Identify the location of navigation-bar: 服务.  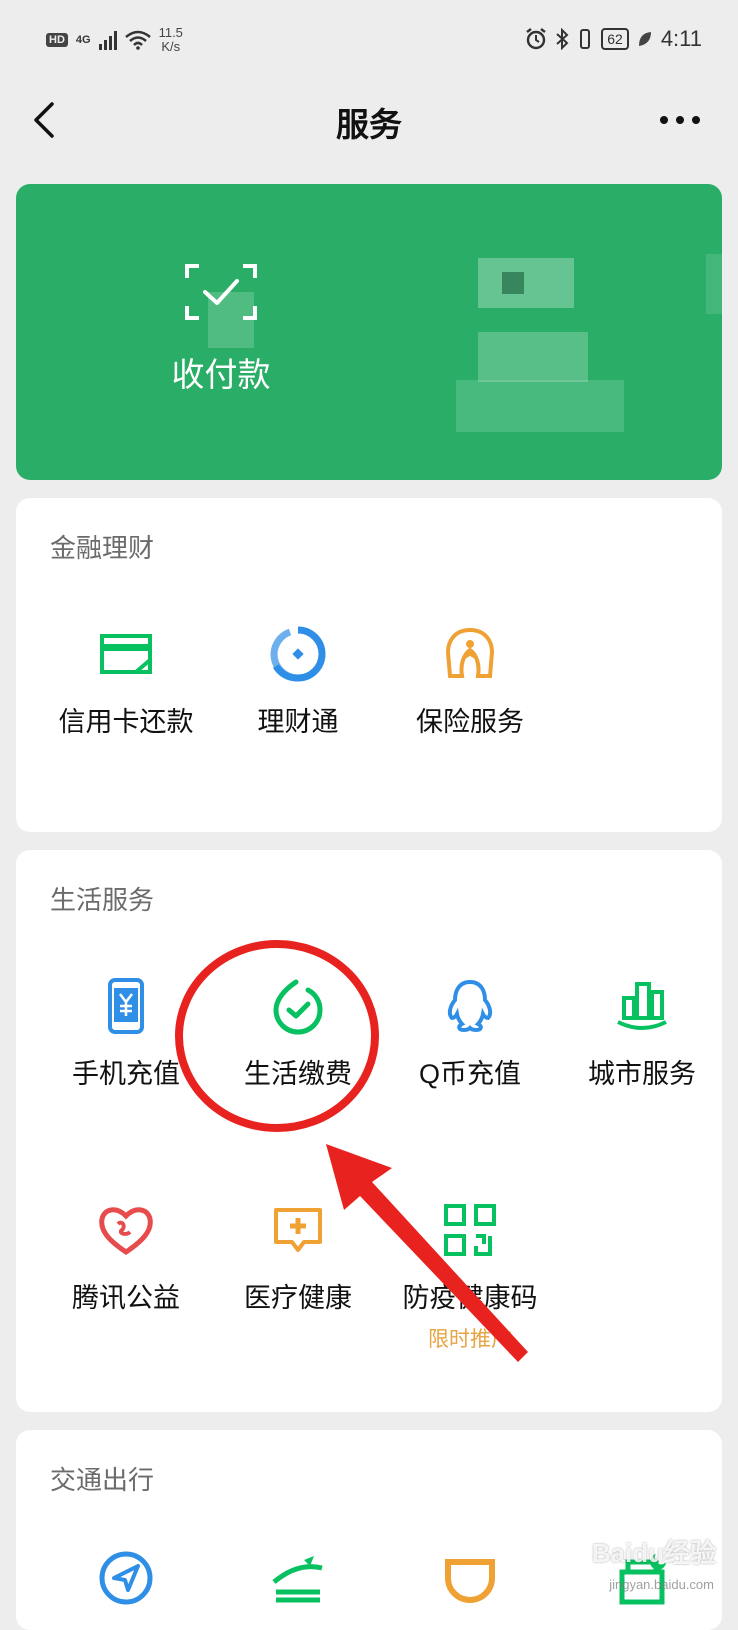
(369, 120).